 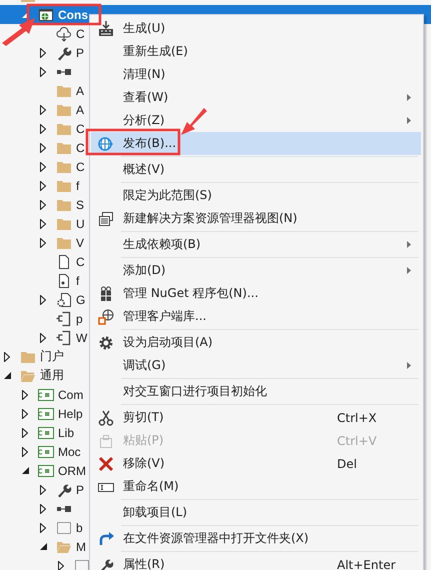 I want to click on tree-item: M, so click(x=45, y=546).